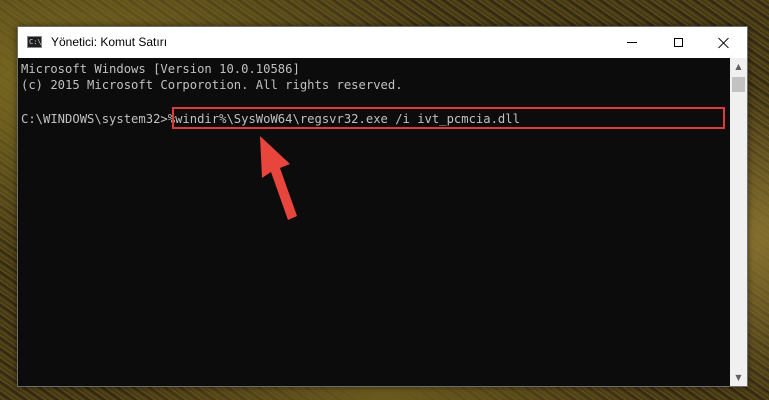 Image resolution: width=769 pixels, height=400 pixels. Describe the element at coordinates (109, 42) in the screenshot. I see `window-title: Yönetici: Komut Satırı` at that location.